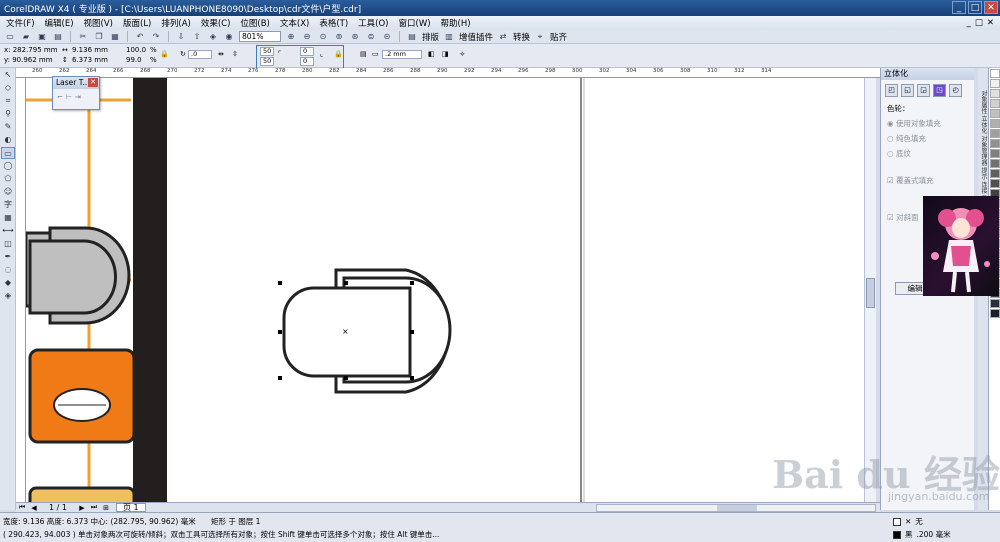 This screenshot has width=1000, height=542. I want to click on layout-button: 排版, so click(430, 37).